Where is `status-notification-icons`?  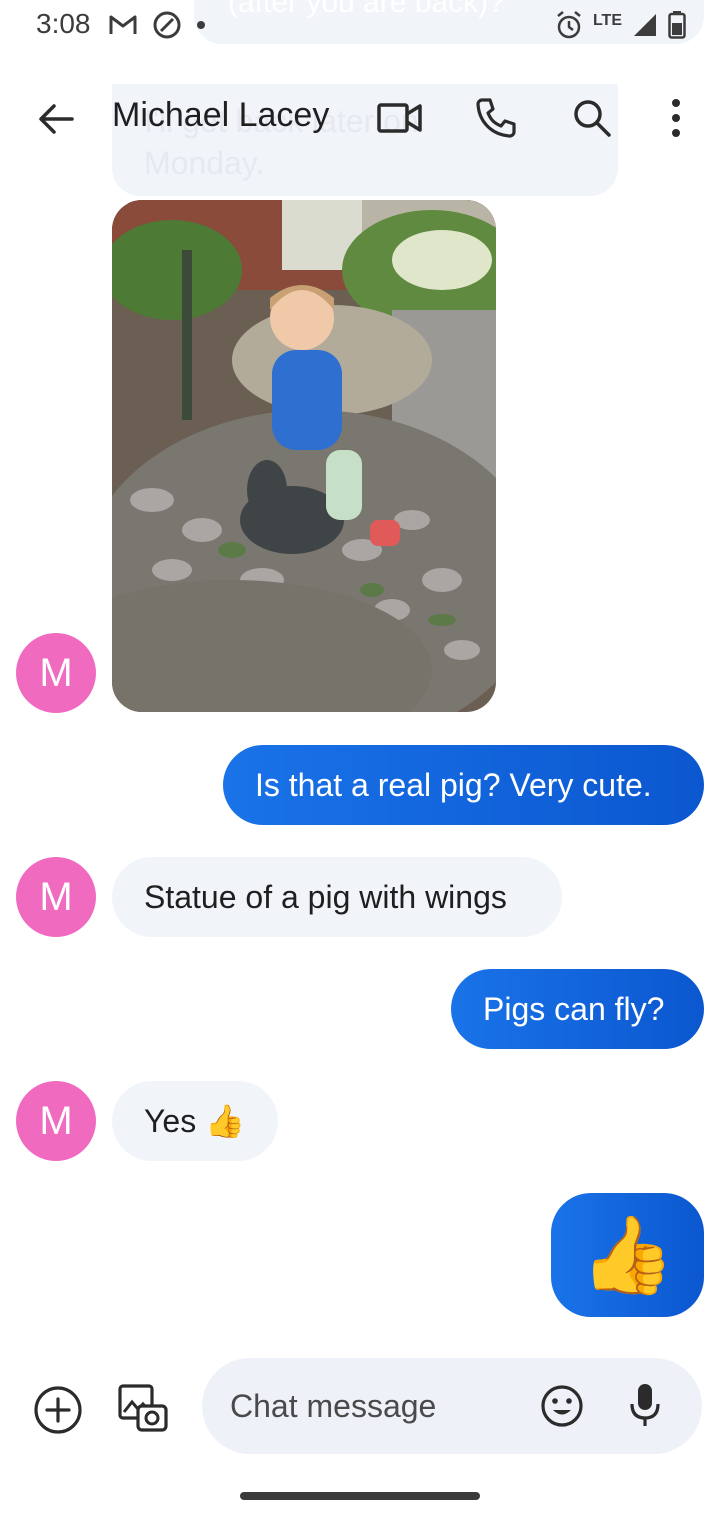 status-notification-icons is located at coordinates (157, 25).